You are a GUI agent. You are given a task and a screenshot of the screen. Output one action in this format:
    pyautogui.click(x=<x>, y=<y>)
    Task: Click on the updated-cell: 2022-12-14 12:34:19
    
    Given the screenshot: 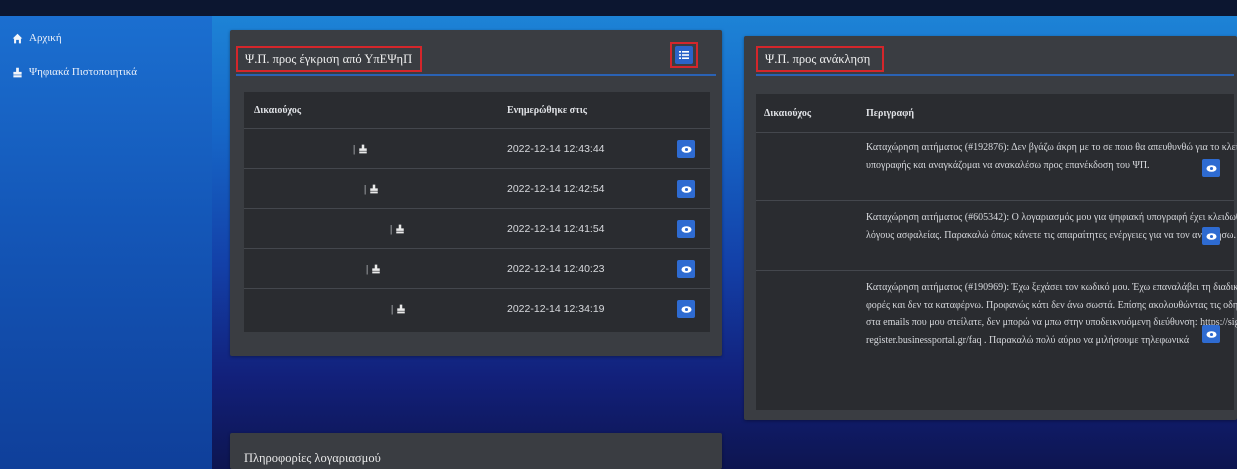 What is the action you would take?
    pyautogui.click(x=556, y=309)
    